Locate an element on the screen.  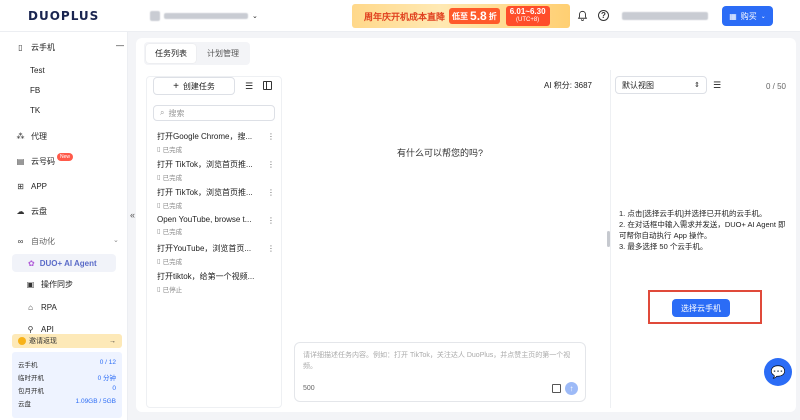
phone-icon: ▯ is located at coordinates (20, 47).